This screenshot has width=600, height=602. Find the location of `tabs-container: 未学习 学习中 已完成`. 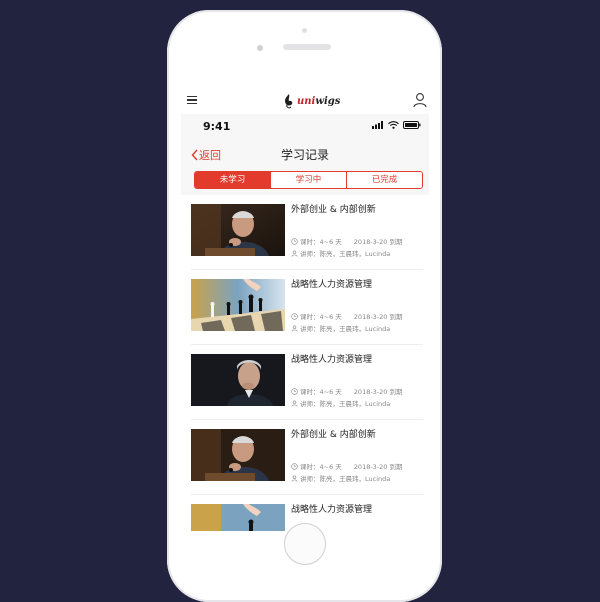

tabs-container: 未学习 学习中 已完成 is located at coordinates (305, 182).